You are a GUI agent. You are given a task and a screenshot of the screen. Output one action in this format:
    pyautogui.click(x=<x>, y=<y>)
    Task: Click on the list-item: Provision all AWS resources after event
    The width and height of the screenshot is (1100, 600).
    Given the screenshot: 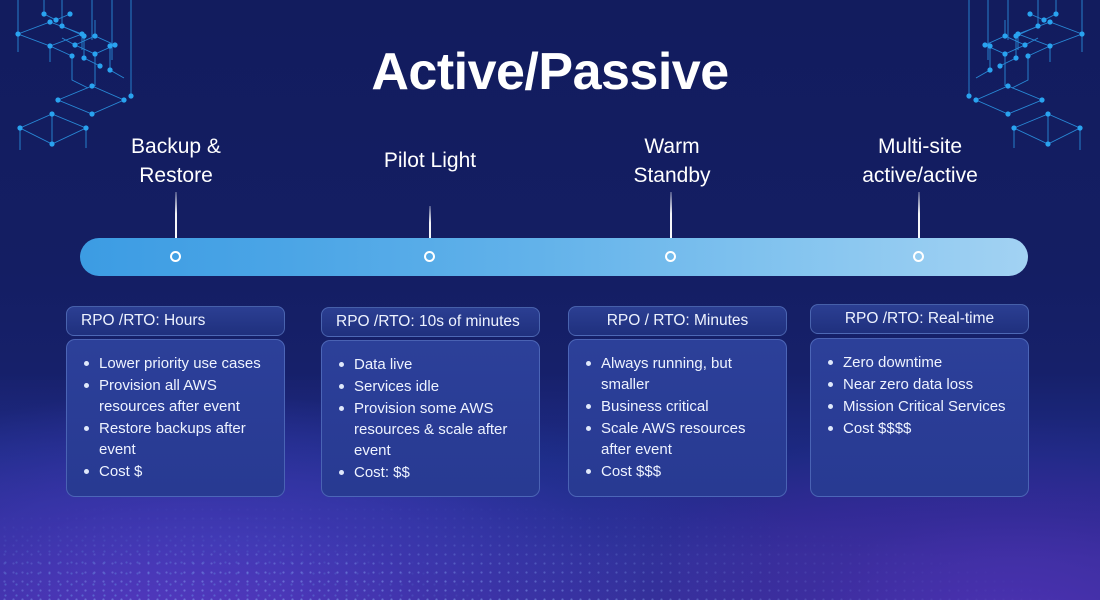 What is the action you would take?
    pyautogui.click(x=174, y=396)
    